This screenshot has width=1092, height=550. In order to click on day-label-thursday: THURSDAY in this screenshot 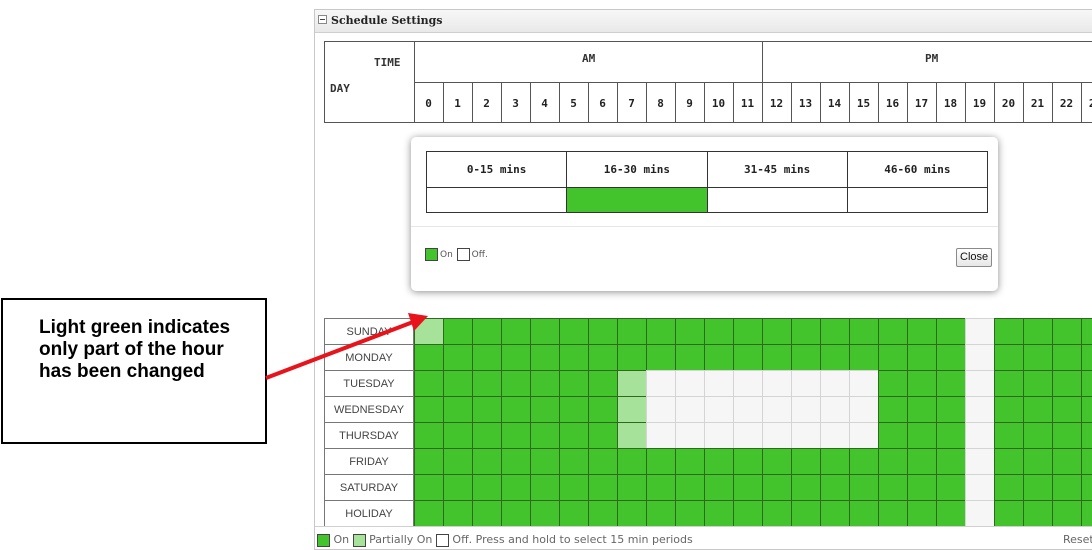, I will do `click(369, 435)`.